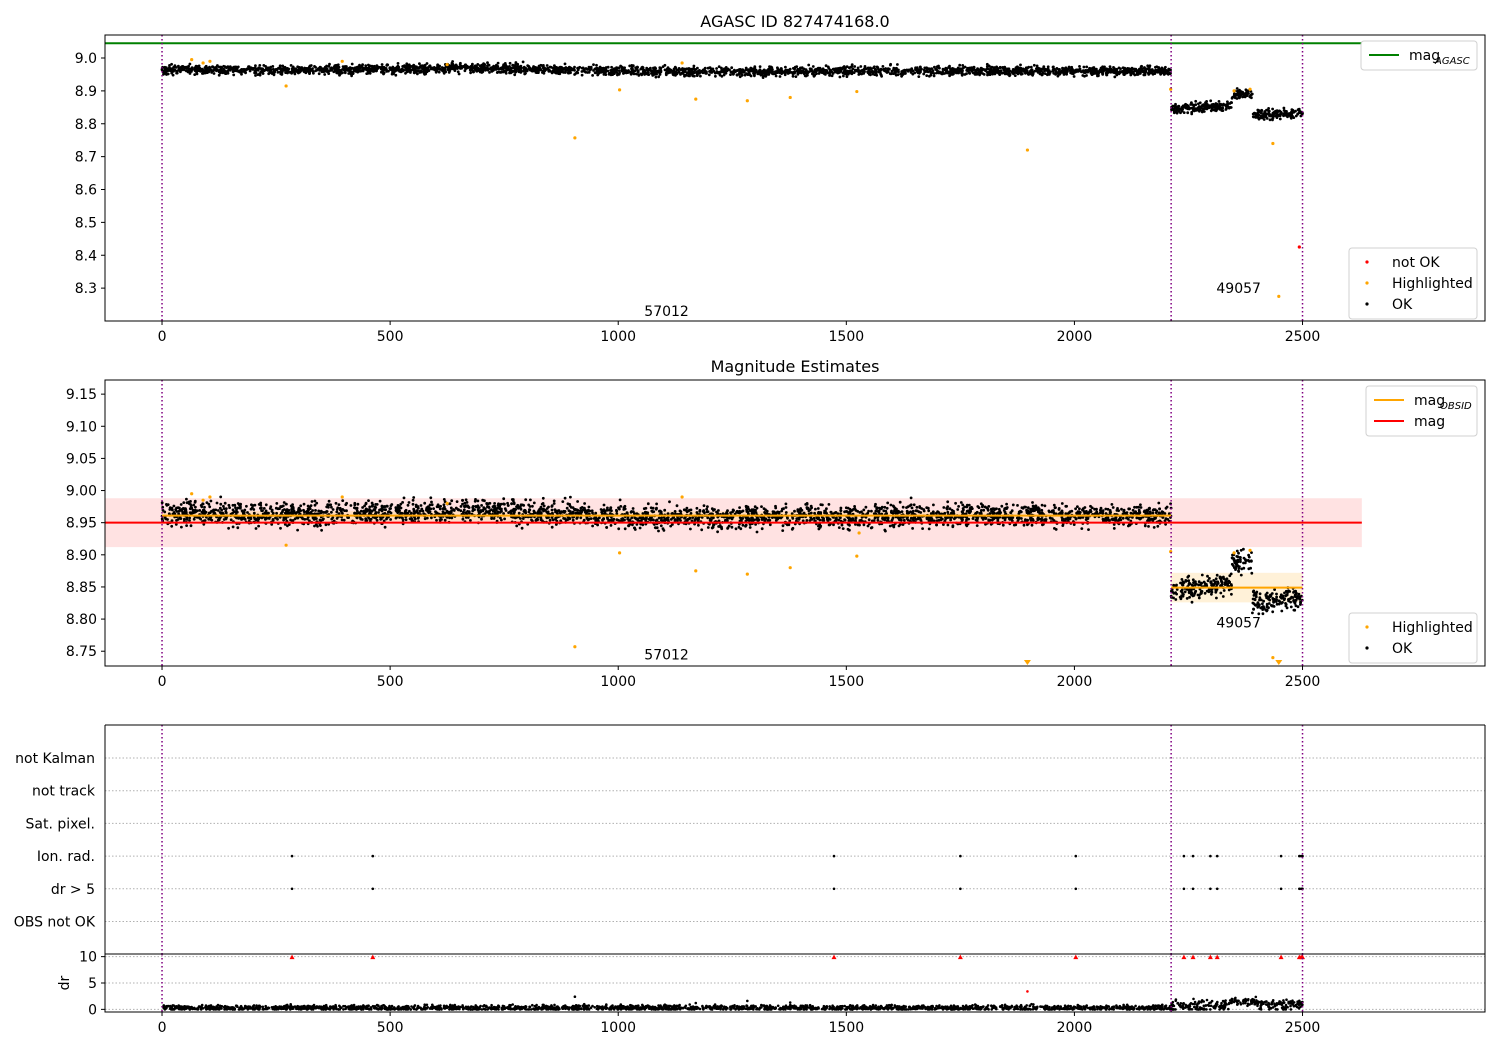 The image size is (1500, 1050). I want to click on y-tick-label: 8.7, so click(86, 158).